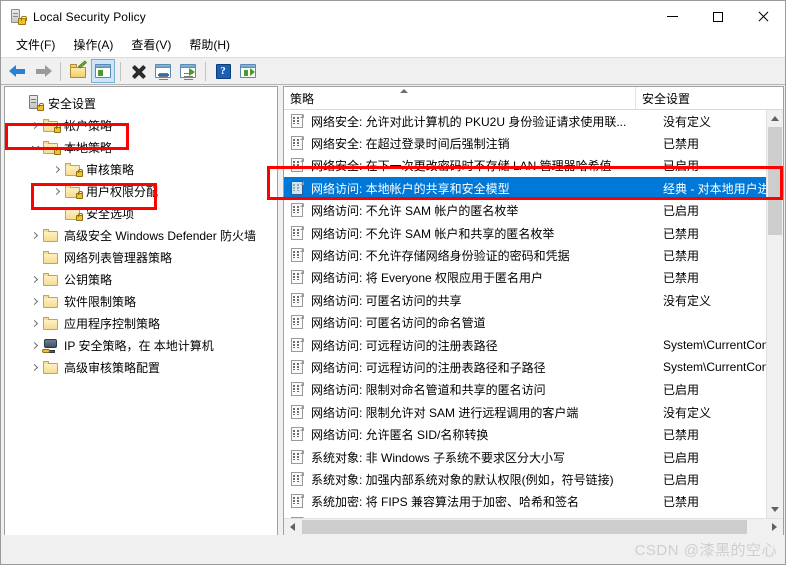 The image size is (786, 565). I want to click on help-button: ?, so click(223, 71).